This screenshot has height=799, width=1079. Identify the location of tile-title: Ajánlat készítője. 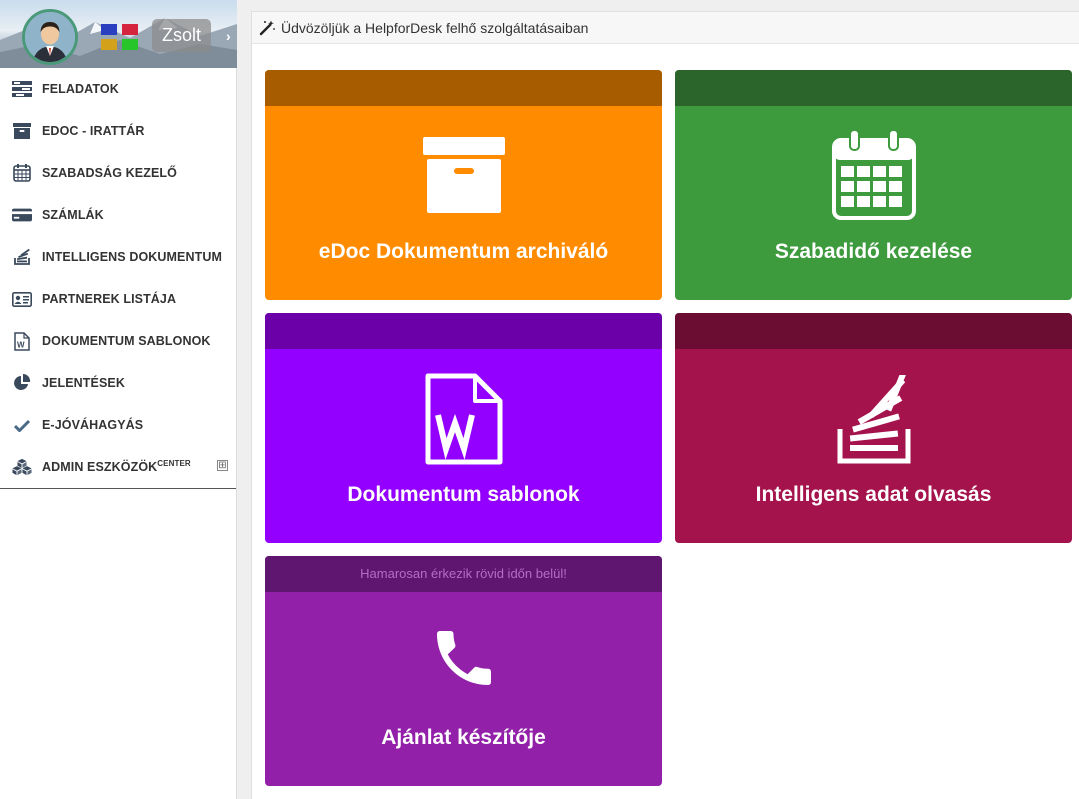
(463, 737).